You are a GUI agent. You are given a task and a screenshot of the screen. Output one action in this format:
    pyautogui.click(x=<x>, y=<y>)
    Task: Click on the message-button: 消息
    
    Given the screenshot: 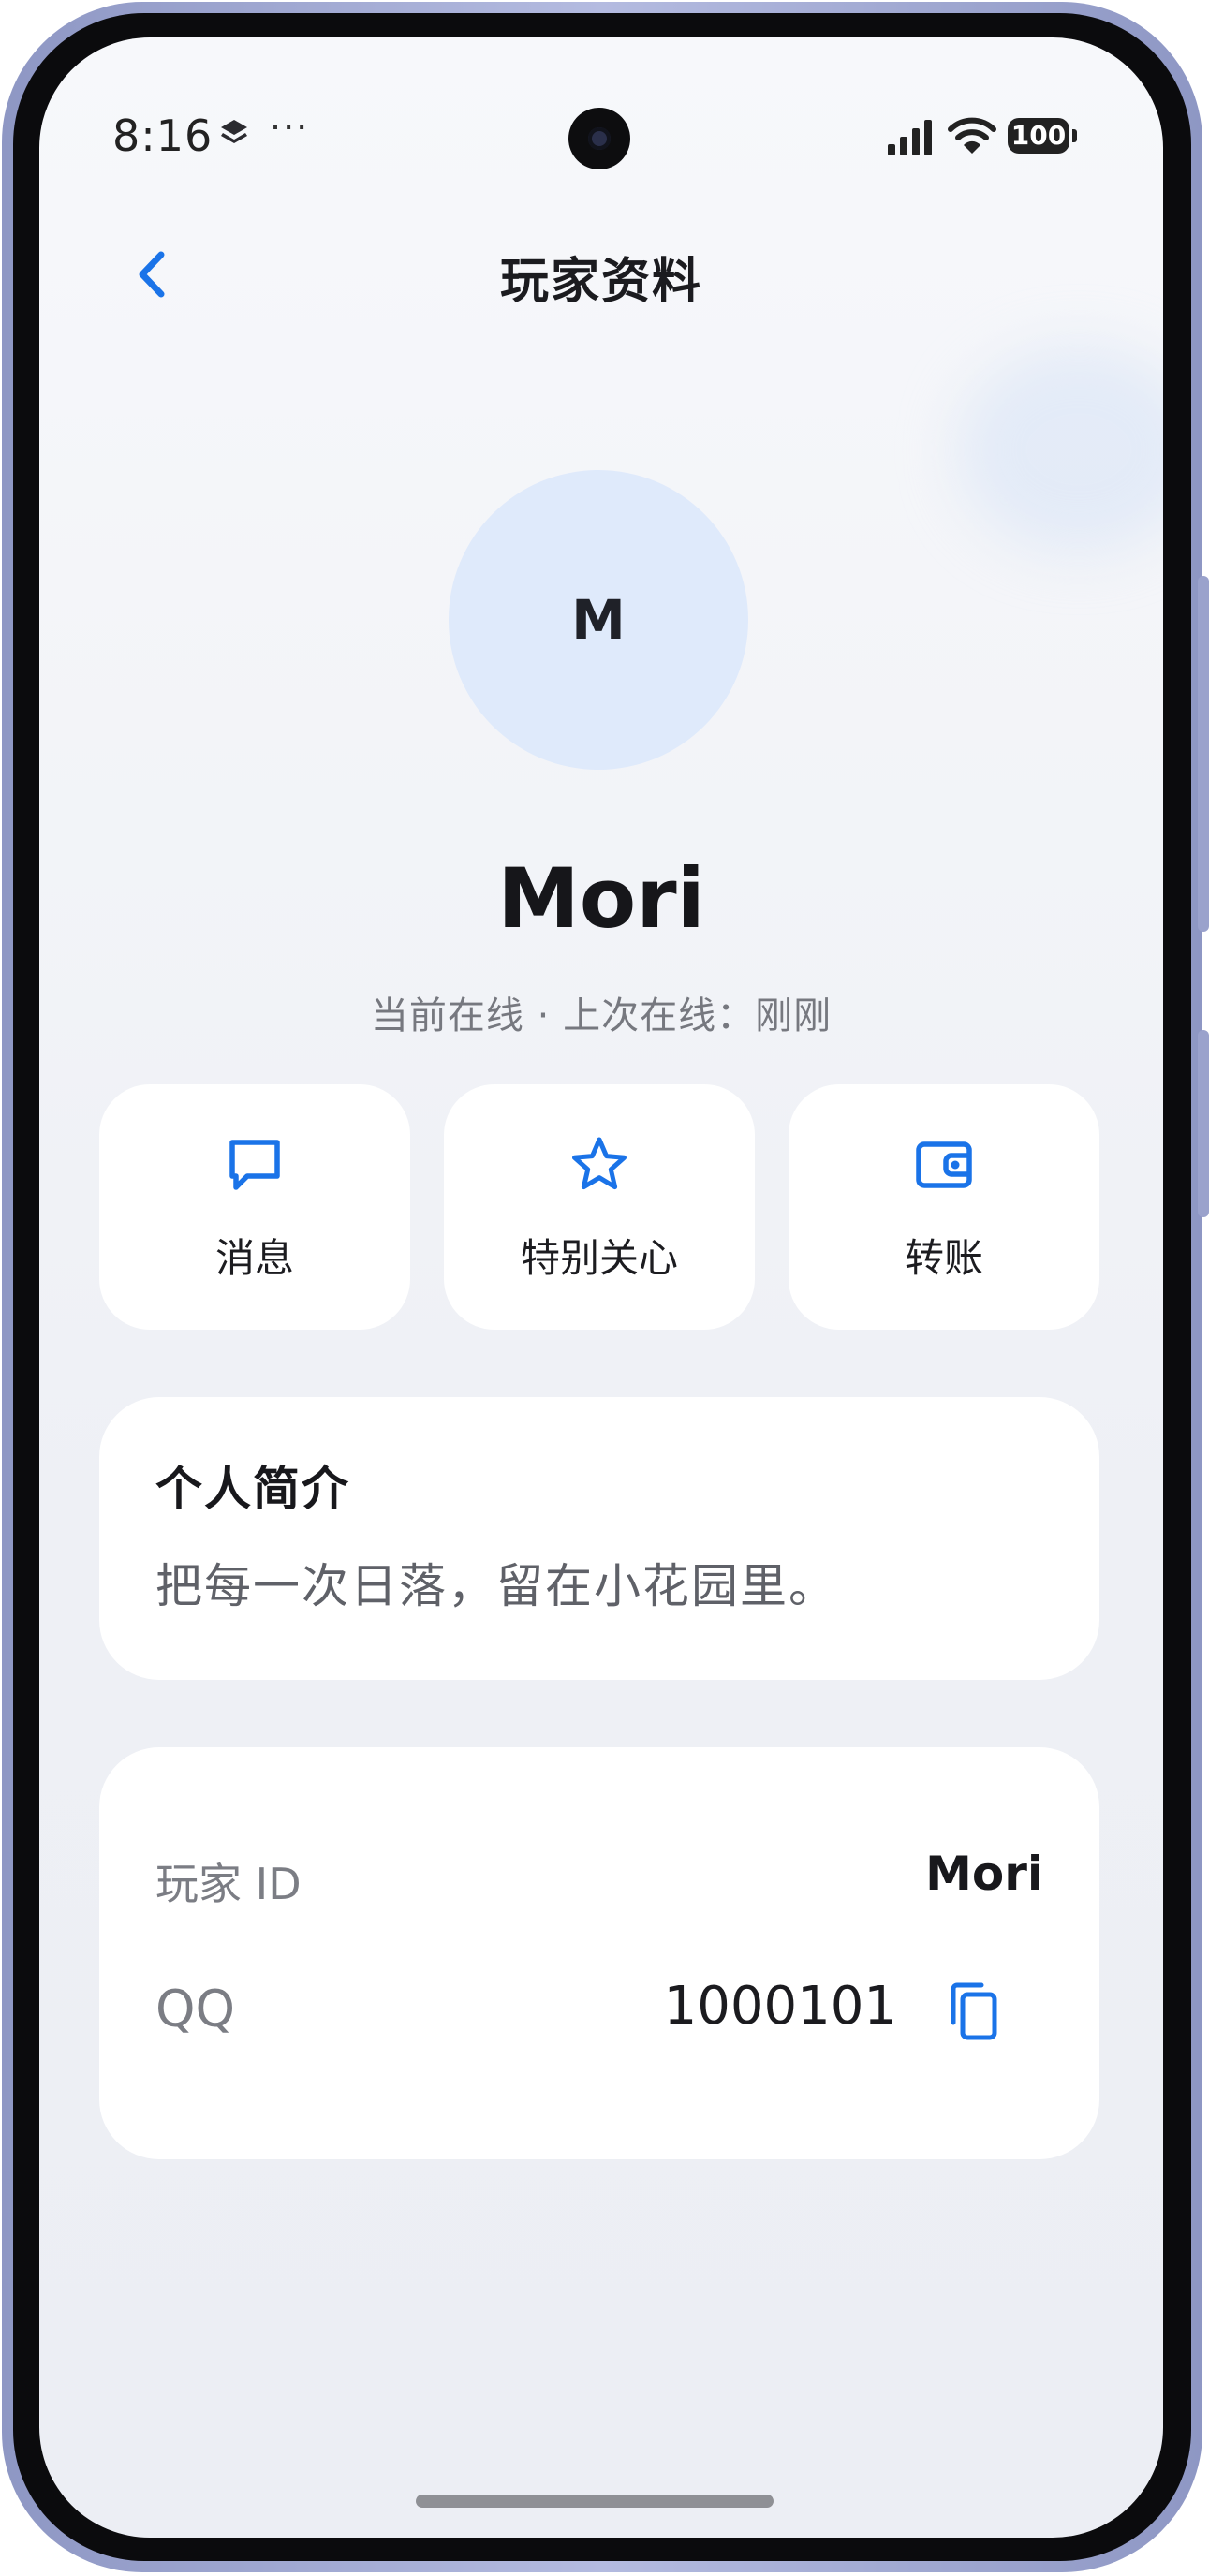 What is the action you would take?
    pyautogui.click(x=254, y=1207)
    